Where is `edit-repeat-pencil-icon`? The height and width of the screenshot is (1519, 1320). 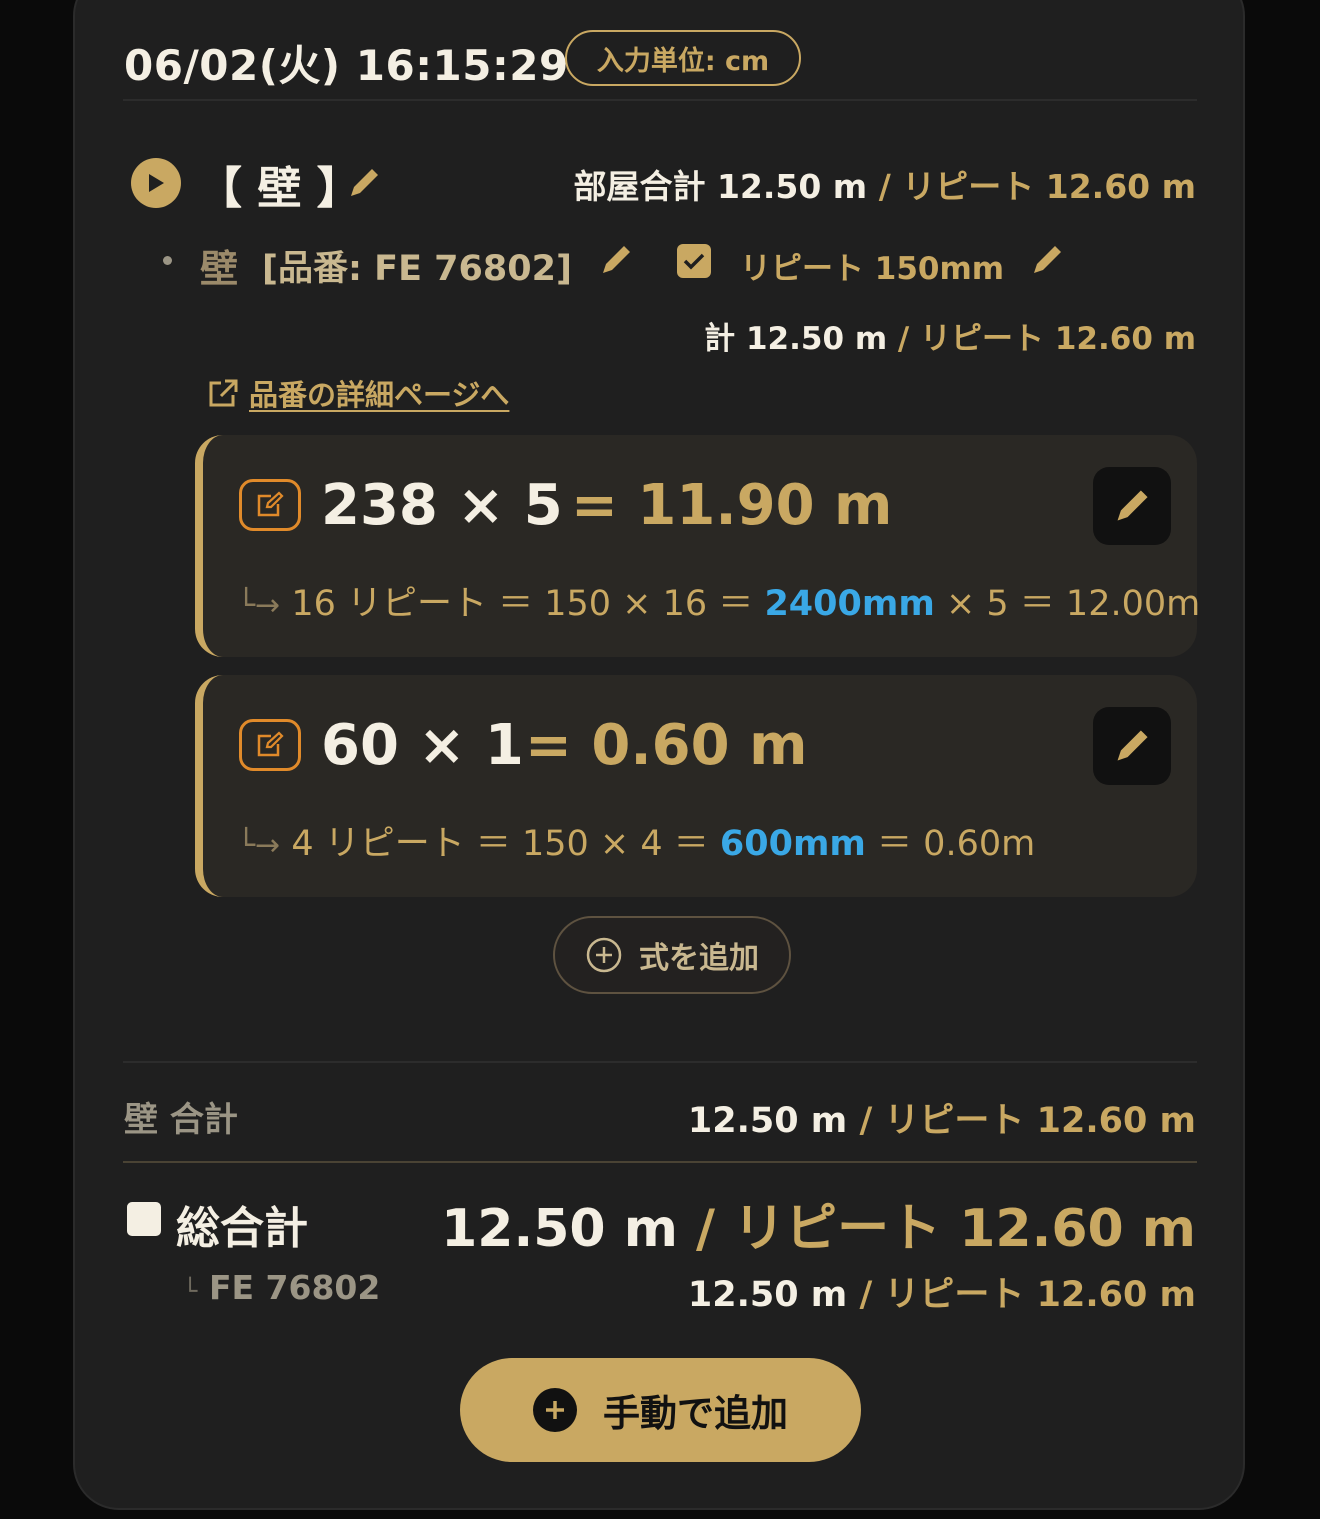
edit-repeat-pencil-icon is located at coordinates (1047, 260).